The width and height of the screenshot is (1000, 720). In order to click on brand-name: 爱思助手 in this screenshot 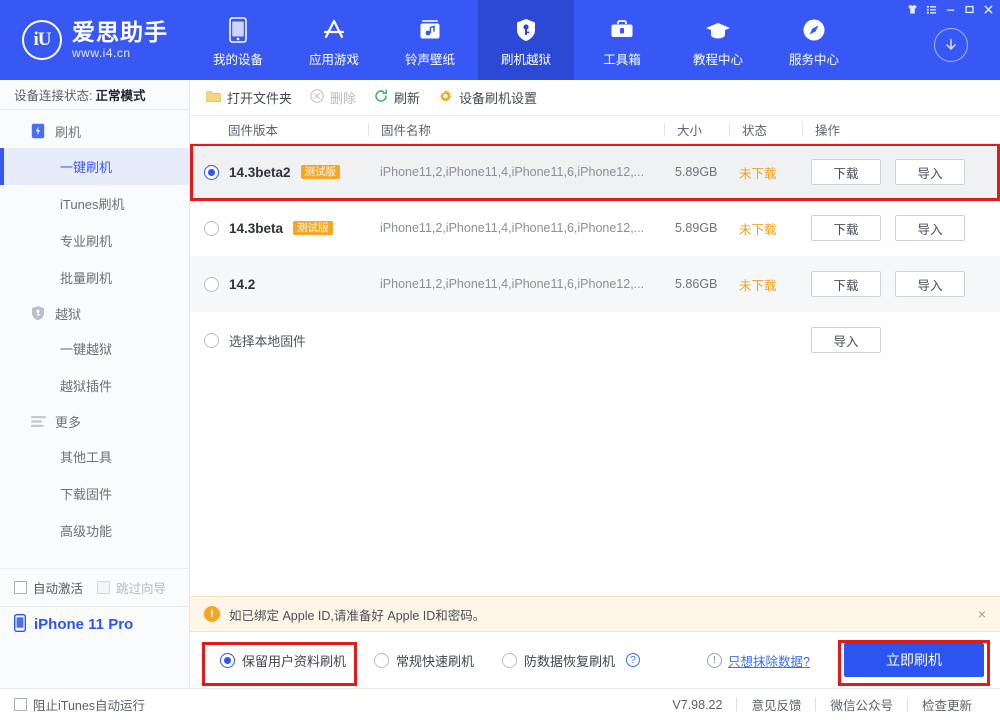, I will do `click(120, 31)`.